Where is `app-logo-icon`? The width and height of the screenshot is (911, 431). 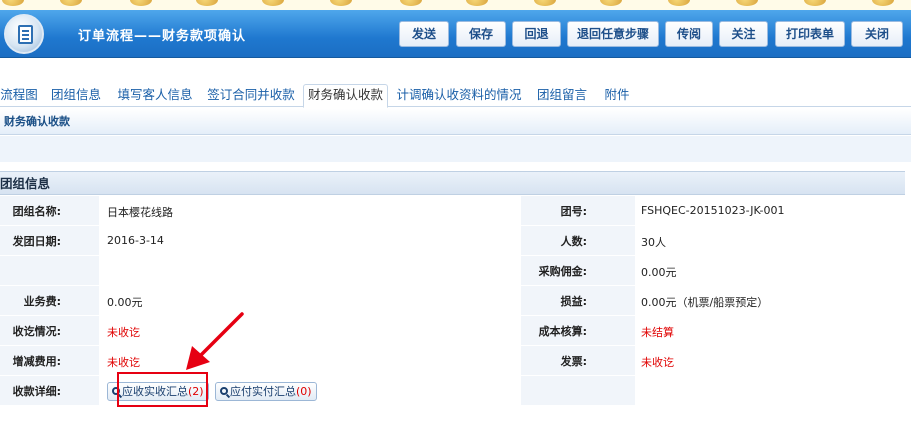 app-logo-icon is located at coordinates (24, 34).